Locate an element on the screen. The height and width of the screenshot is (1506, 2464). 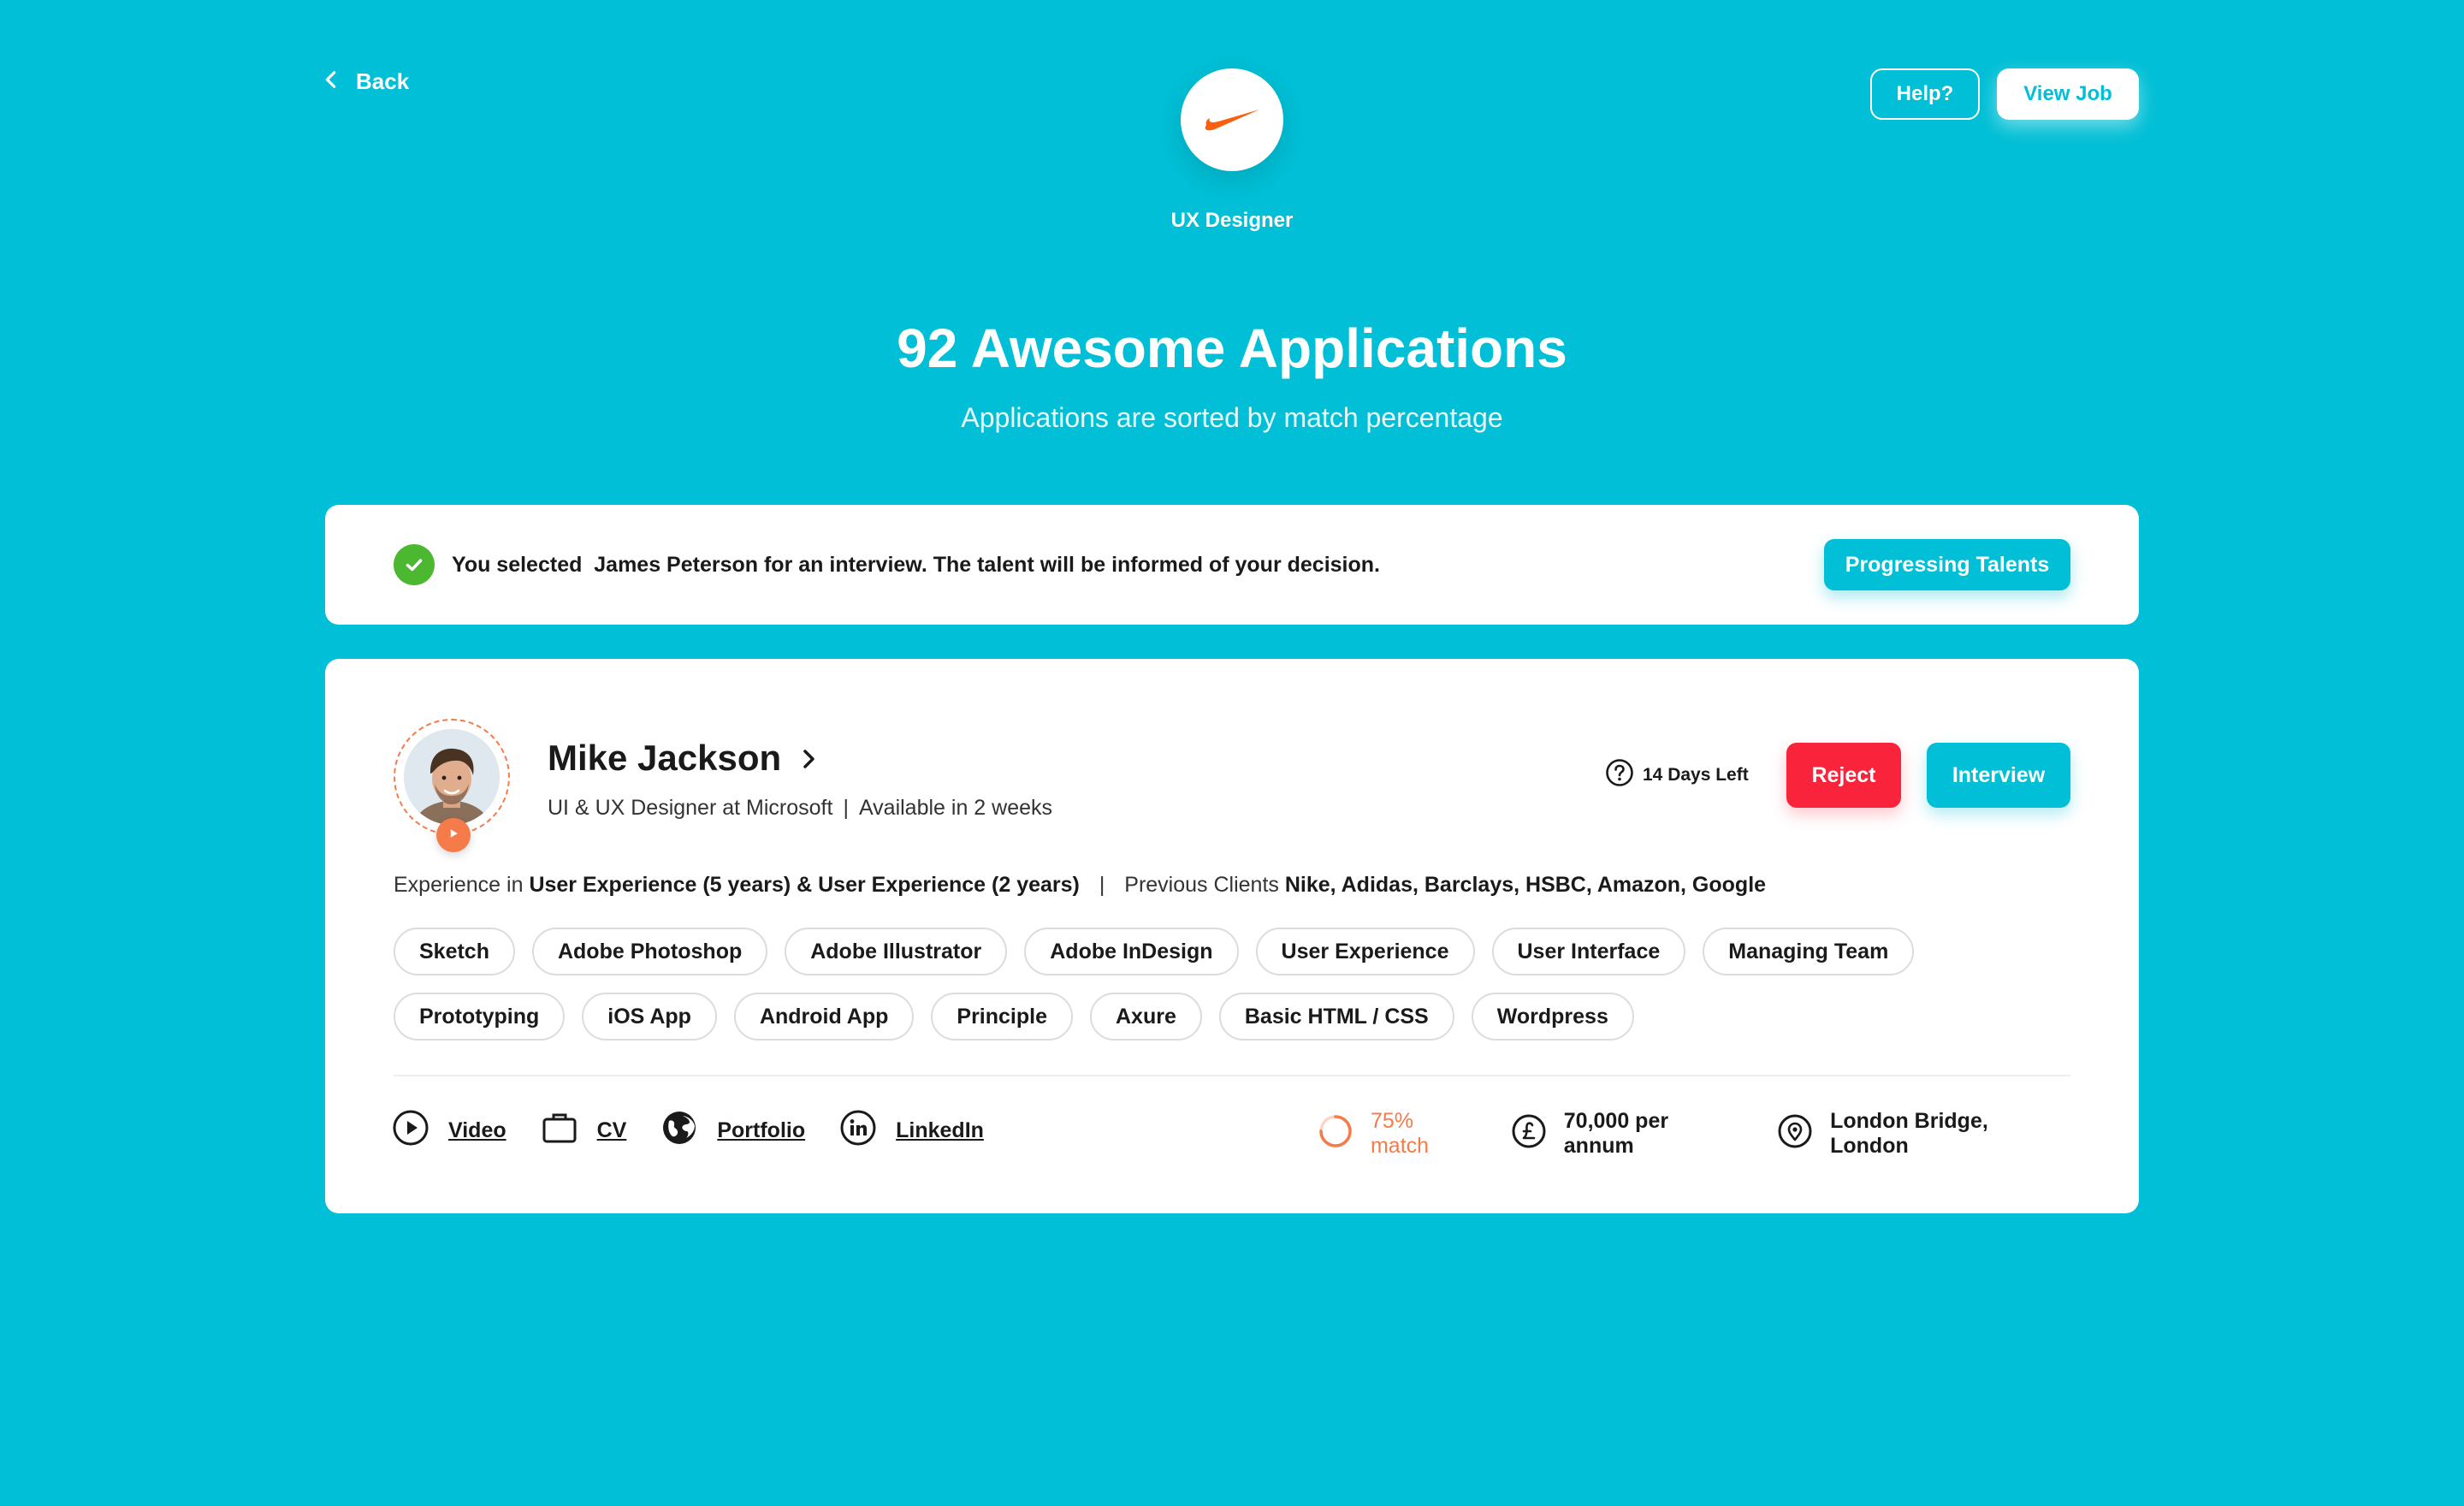
portfolio-label: Portfolio is located at coordinates (761, 1130).